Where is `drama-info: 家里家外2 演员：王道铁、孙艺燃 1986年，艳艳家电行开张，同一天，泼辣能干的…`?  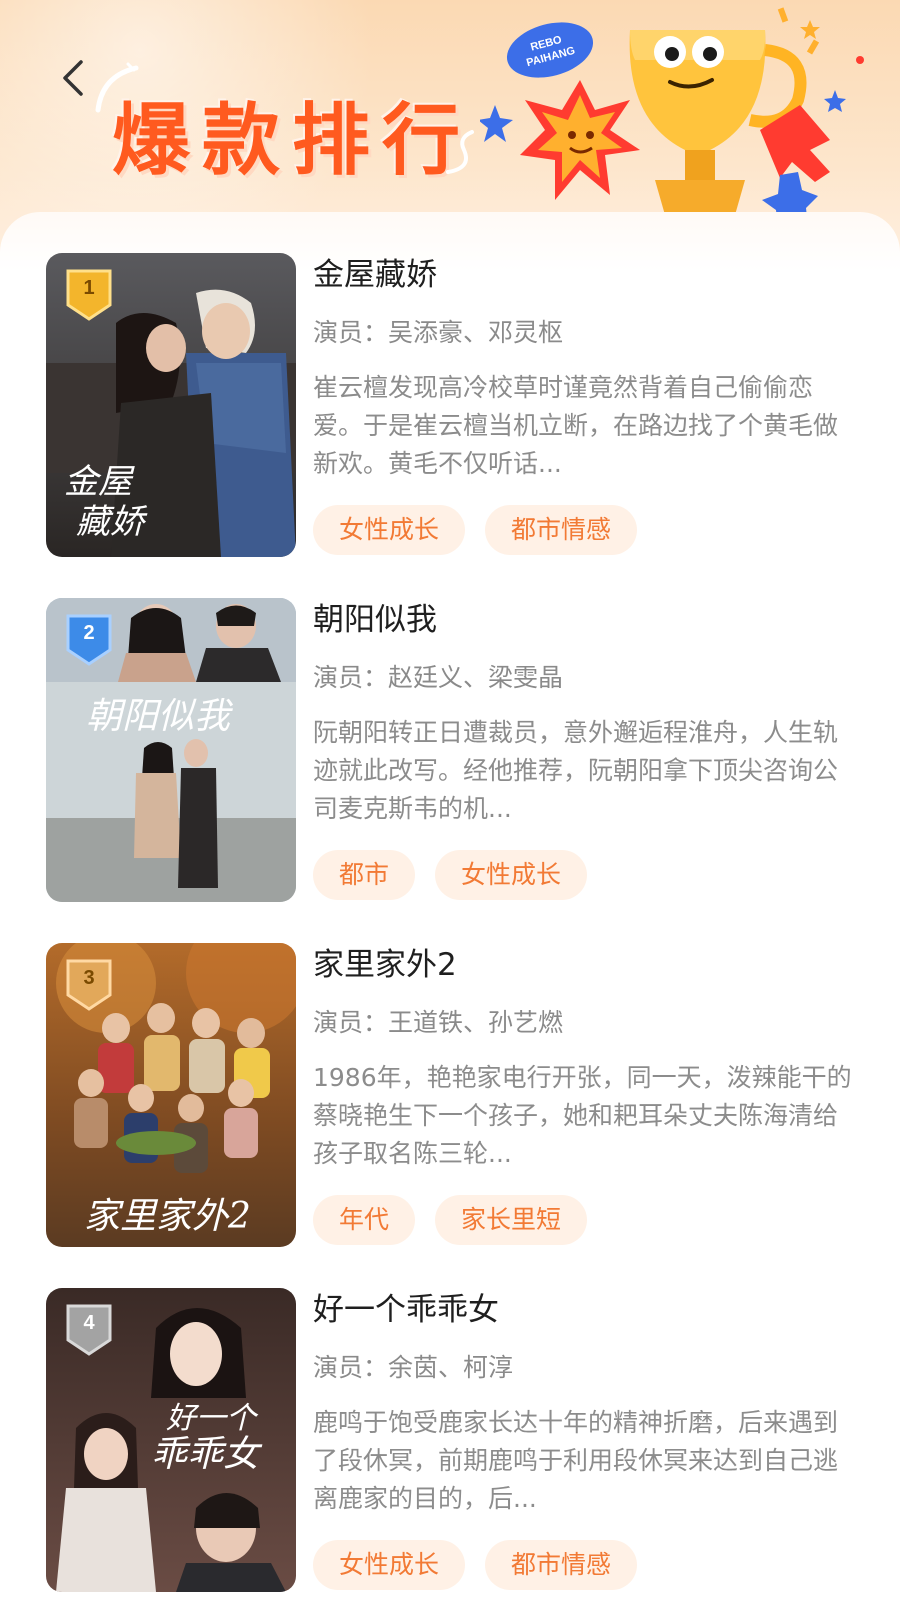 drama-info: 家里家外2 演员：王道铁、孙艺燃 1986年，艳艳家电行开张，同一天，泼辣能干的… is located at coordinates (583, 1094).